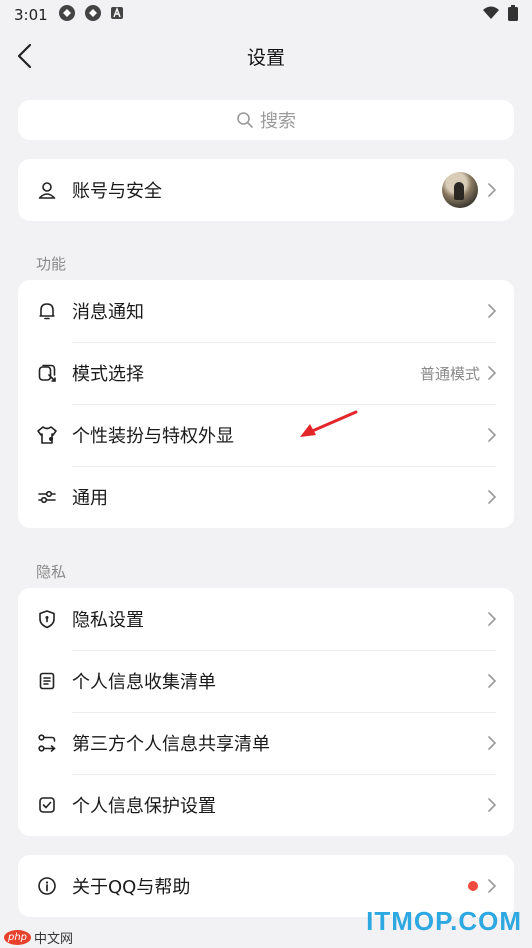  I want to click on row-label: 隐私设置, so click(108, 620).